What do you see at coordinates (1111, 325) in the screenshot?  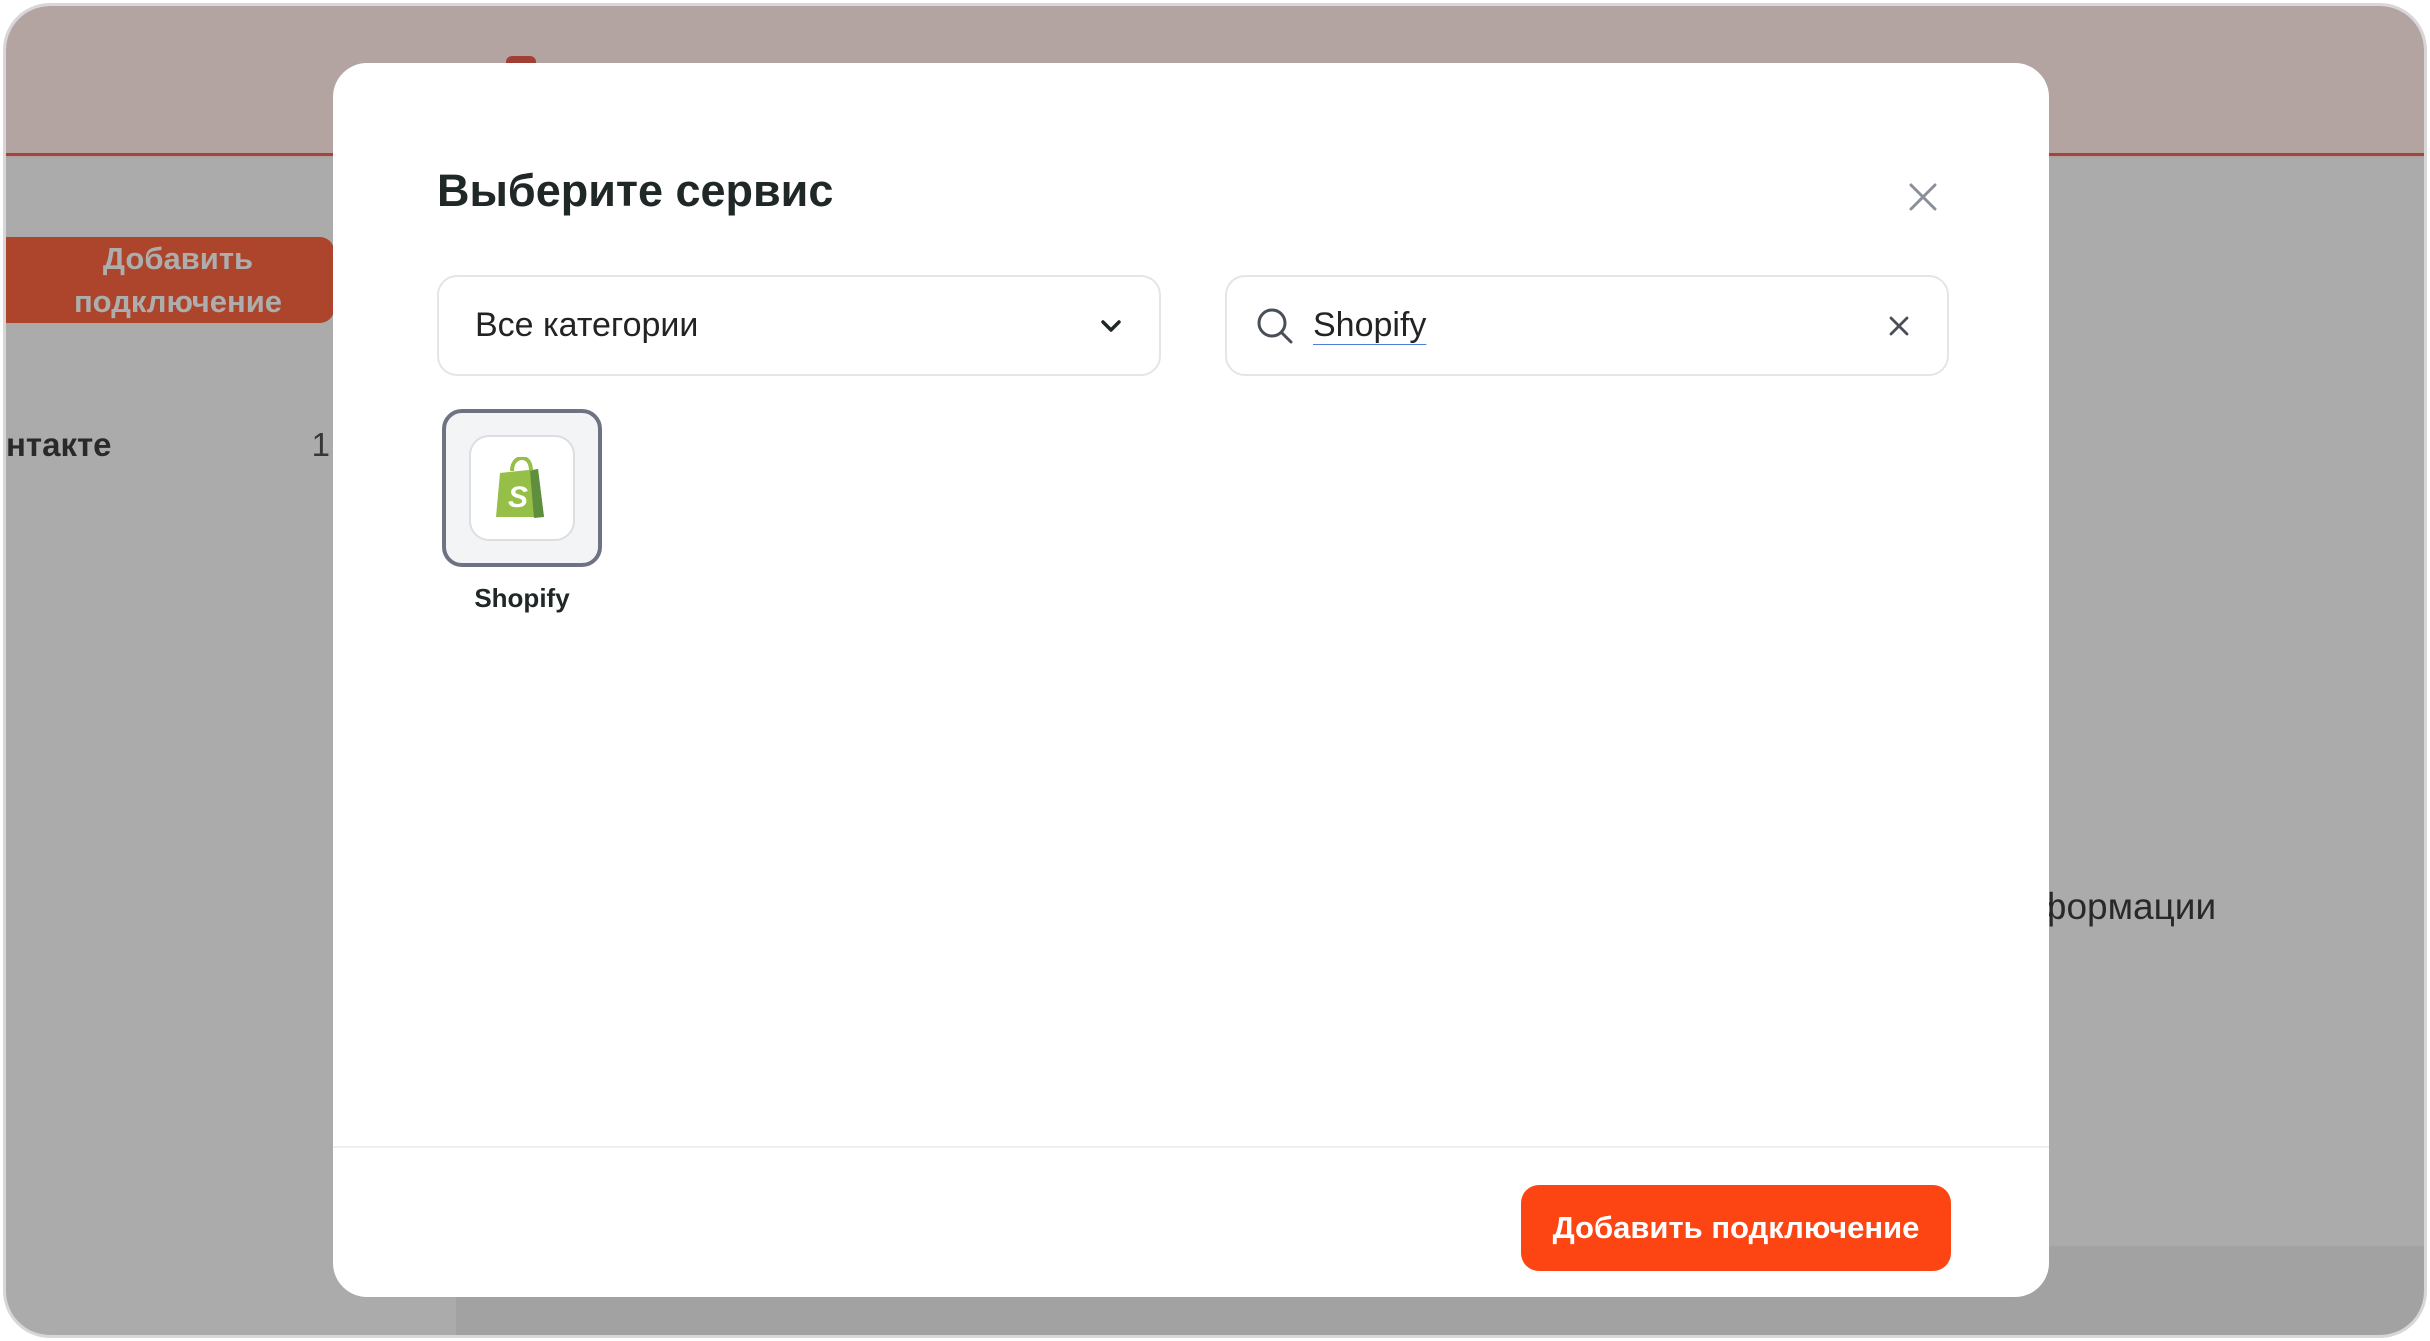 I see `chevron-down-icon` at bounding box center [1111, 325].